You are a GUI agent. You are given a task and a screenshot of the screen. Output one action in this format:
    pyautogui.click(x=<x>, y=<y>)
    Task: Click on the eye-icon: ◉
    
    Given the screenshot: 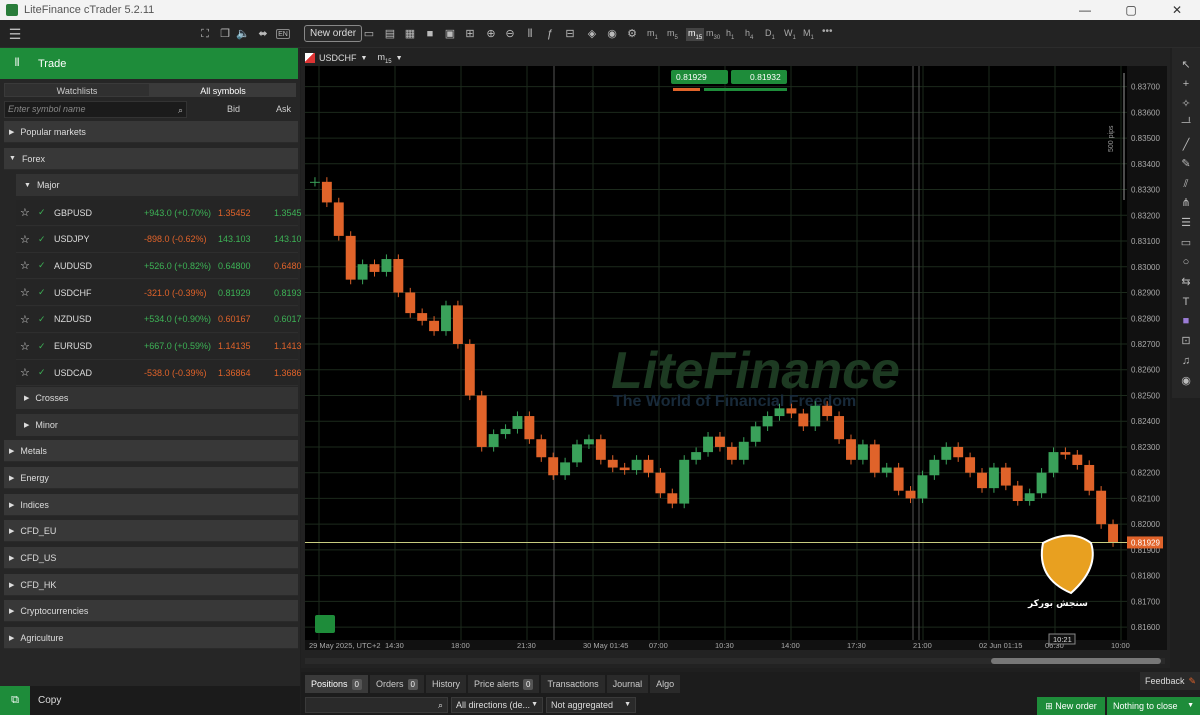 What is the action you would take?
    pyautogui.click(x=612, y=34)
    